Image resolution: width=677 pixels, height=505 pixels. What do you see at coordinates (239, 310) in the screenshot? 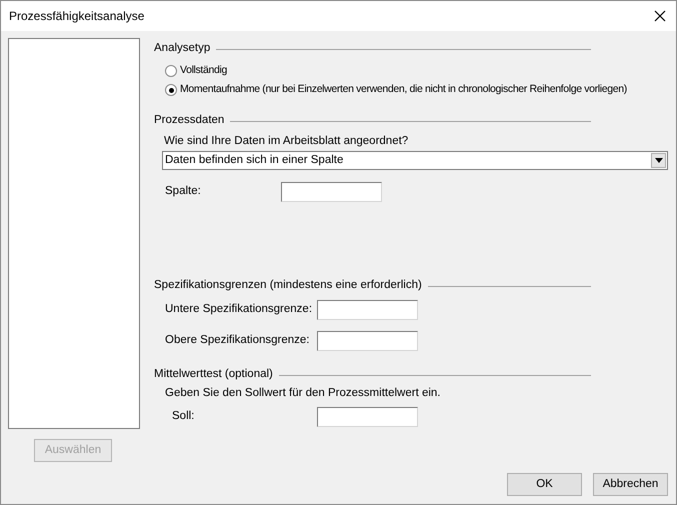
I see `field-label: Untere Spezifikationsgrenze:` at bounding box center [239, 310].